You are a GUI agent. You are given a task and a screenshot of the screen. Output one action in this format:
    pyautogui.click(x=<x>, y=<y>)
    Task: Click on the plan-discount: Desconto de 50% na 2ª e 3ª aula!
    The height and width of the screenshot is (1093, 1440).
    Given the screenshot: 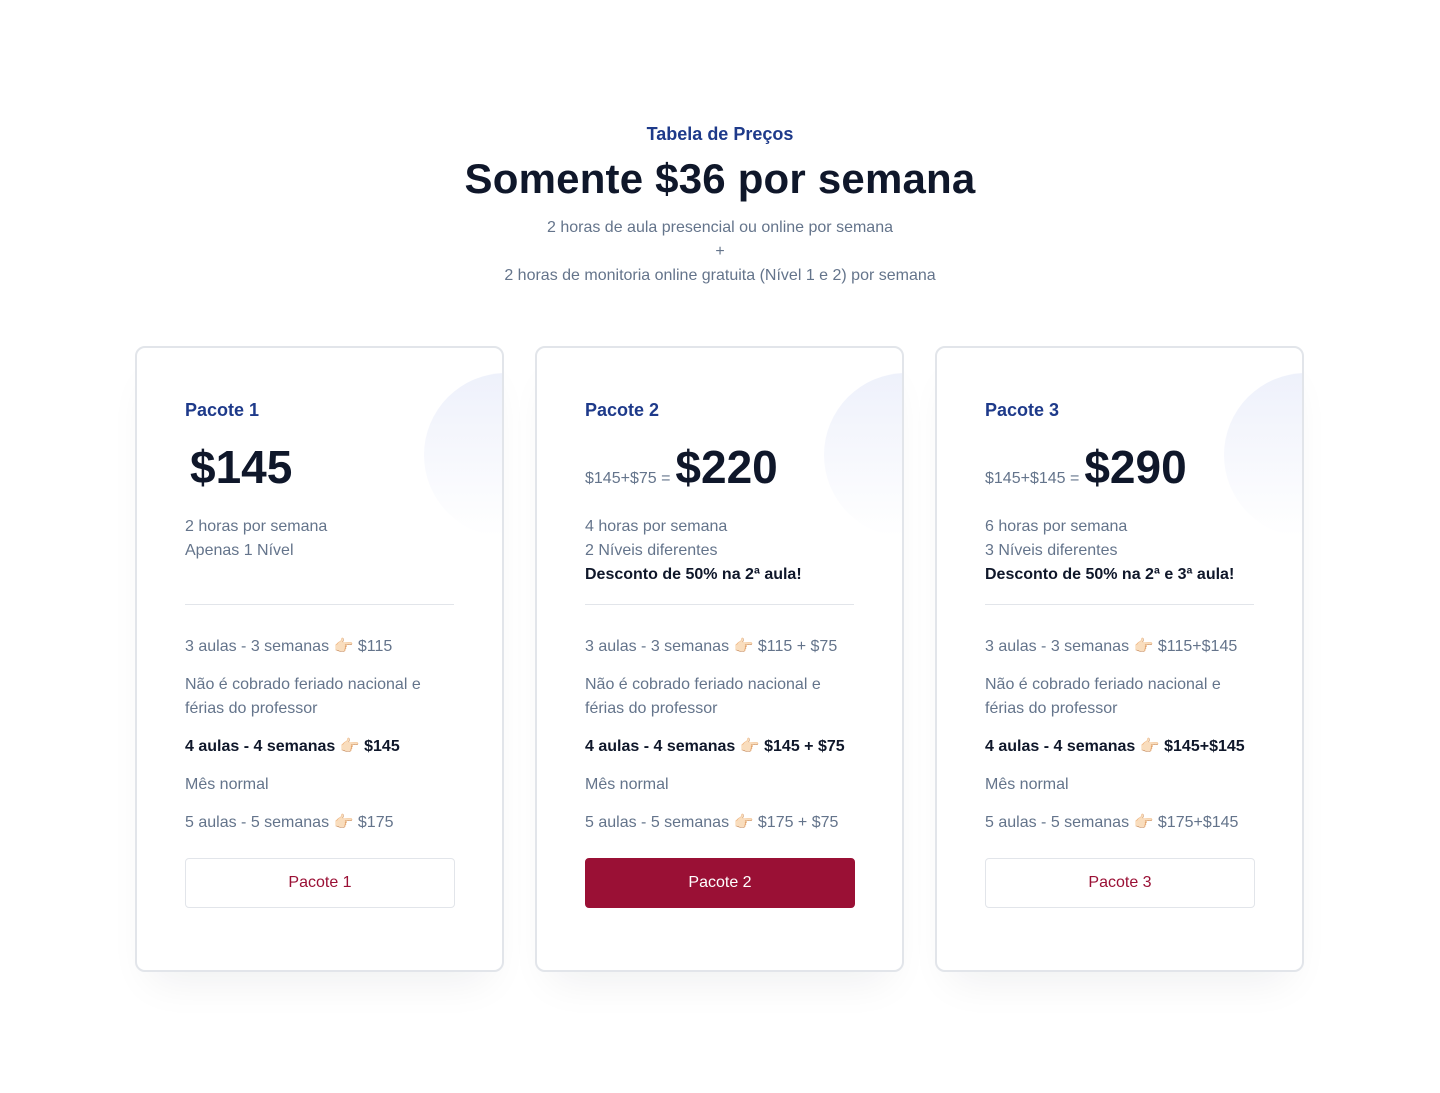 What is the action you would take?
    pyautogui.click(x=1110, y=574)
    